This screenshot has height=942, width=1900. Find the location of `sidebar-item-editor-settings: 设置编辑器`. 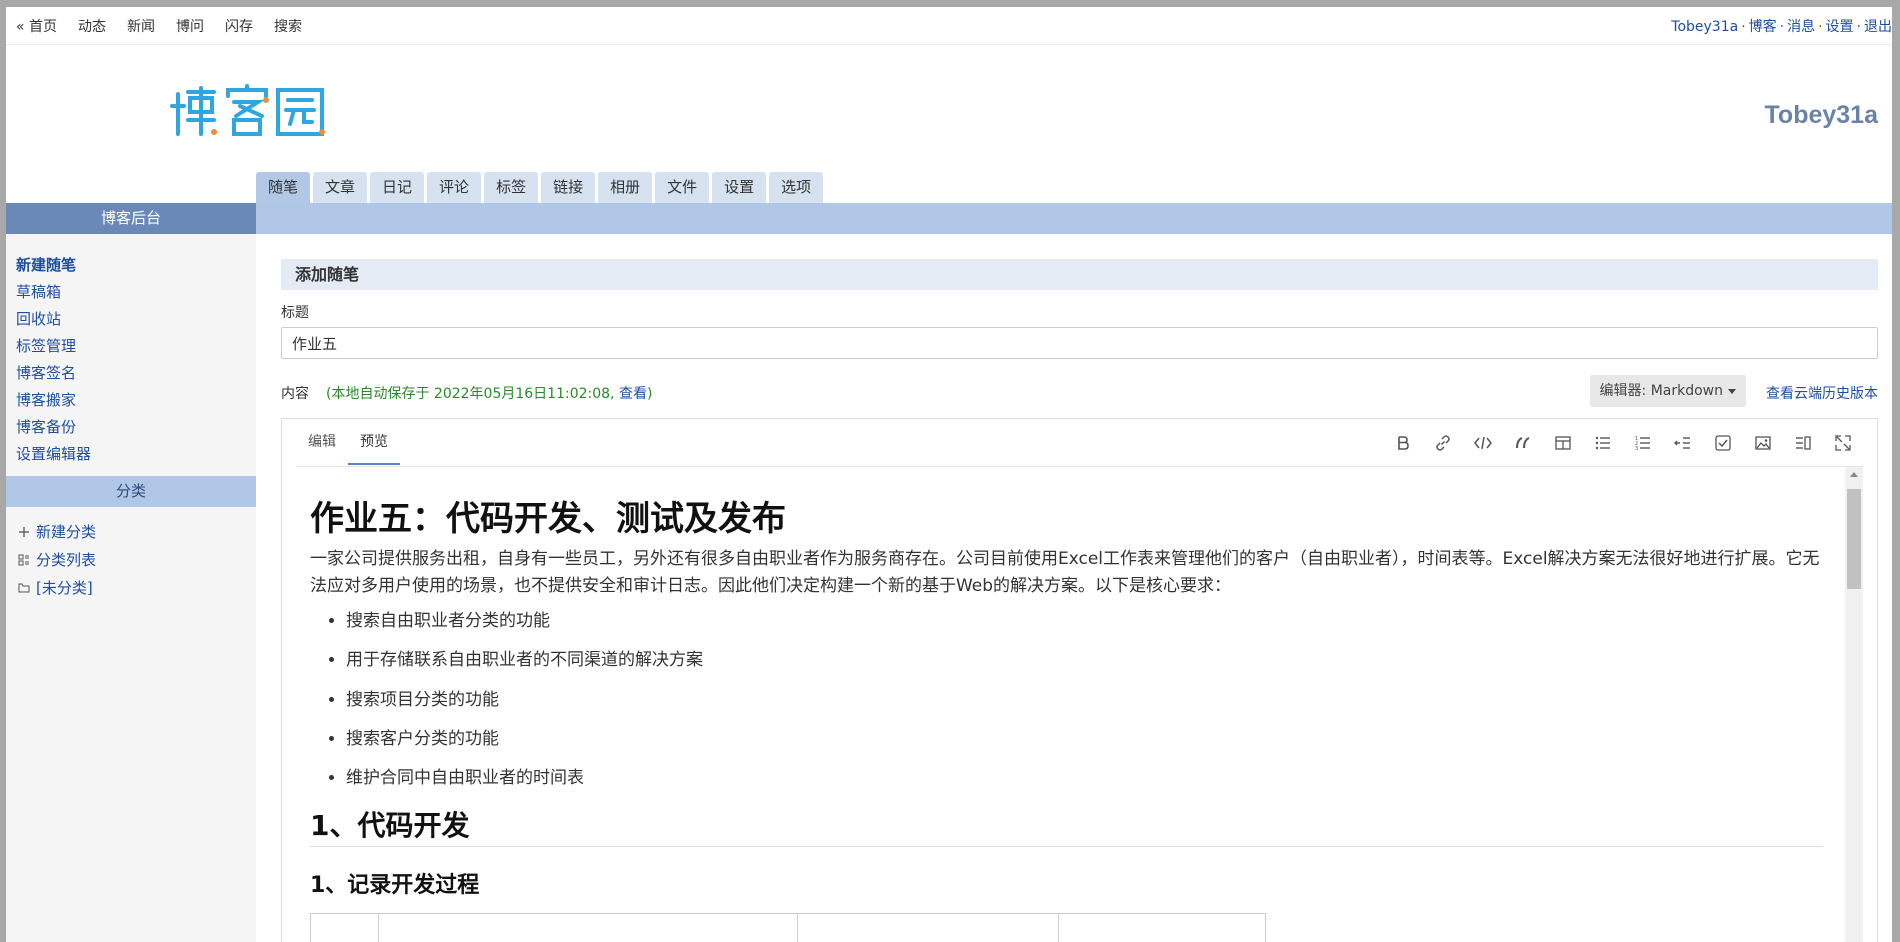

sidebar-item-editor-settings: 设置编辑器 is located at coordinates (136, 453).